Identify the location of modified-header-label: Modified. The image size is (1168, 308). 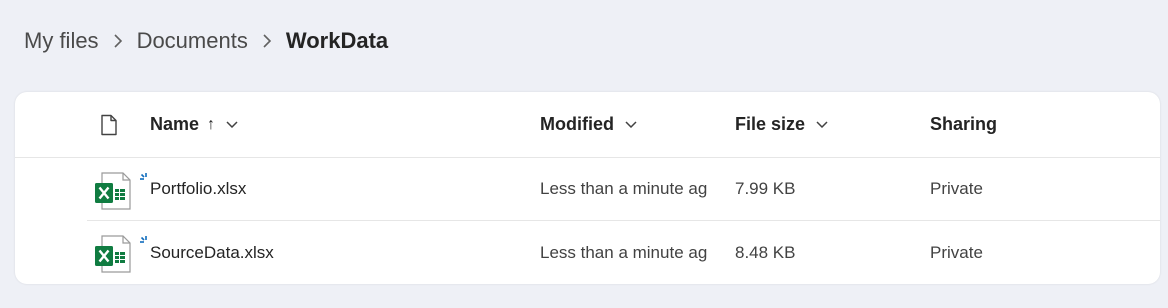
(577, 124).